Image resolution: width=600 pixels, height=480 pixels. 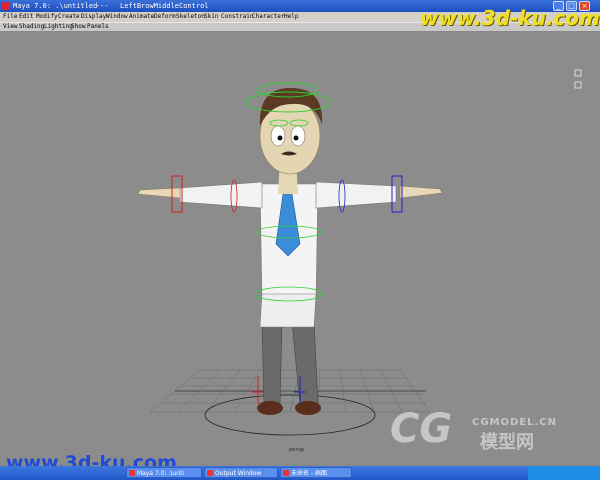 I want to click on taskbar-item-label: Maya 7.0: .\unti, so click(x=161, y=473).